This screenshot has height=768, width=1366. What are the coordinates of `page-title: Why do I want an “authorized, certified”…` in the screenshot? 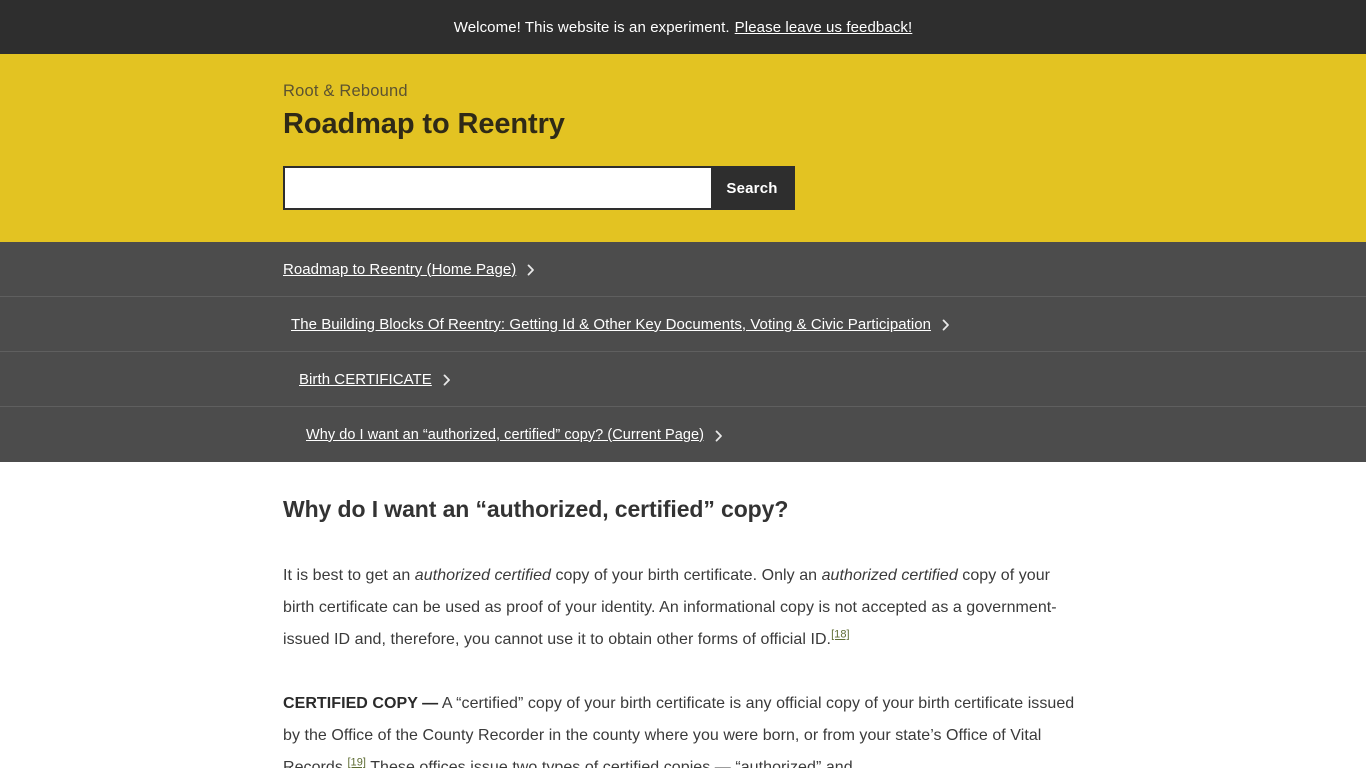 It's located at (536, 509).